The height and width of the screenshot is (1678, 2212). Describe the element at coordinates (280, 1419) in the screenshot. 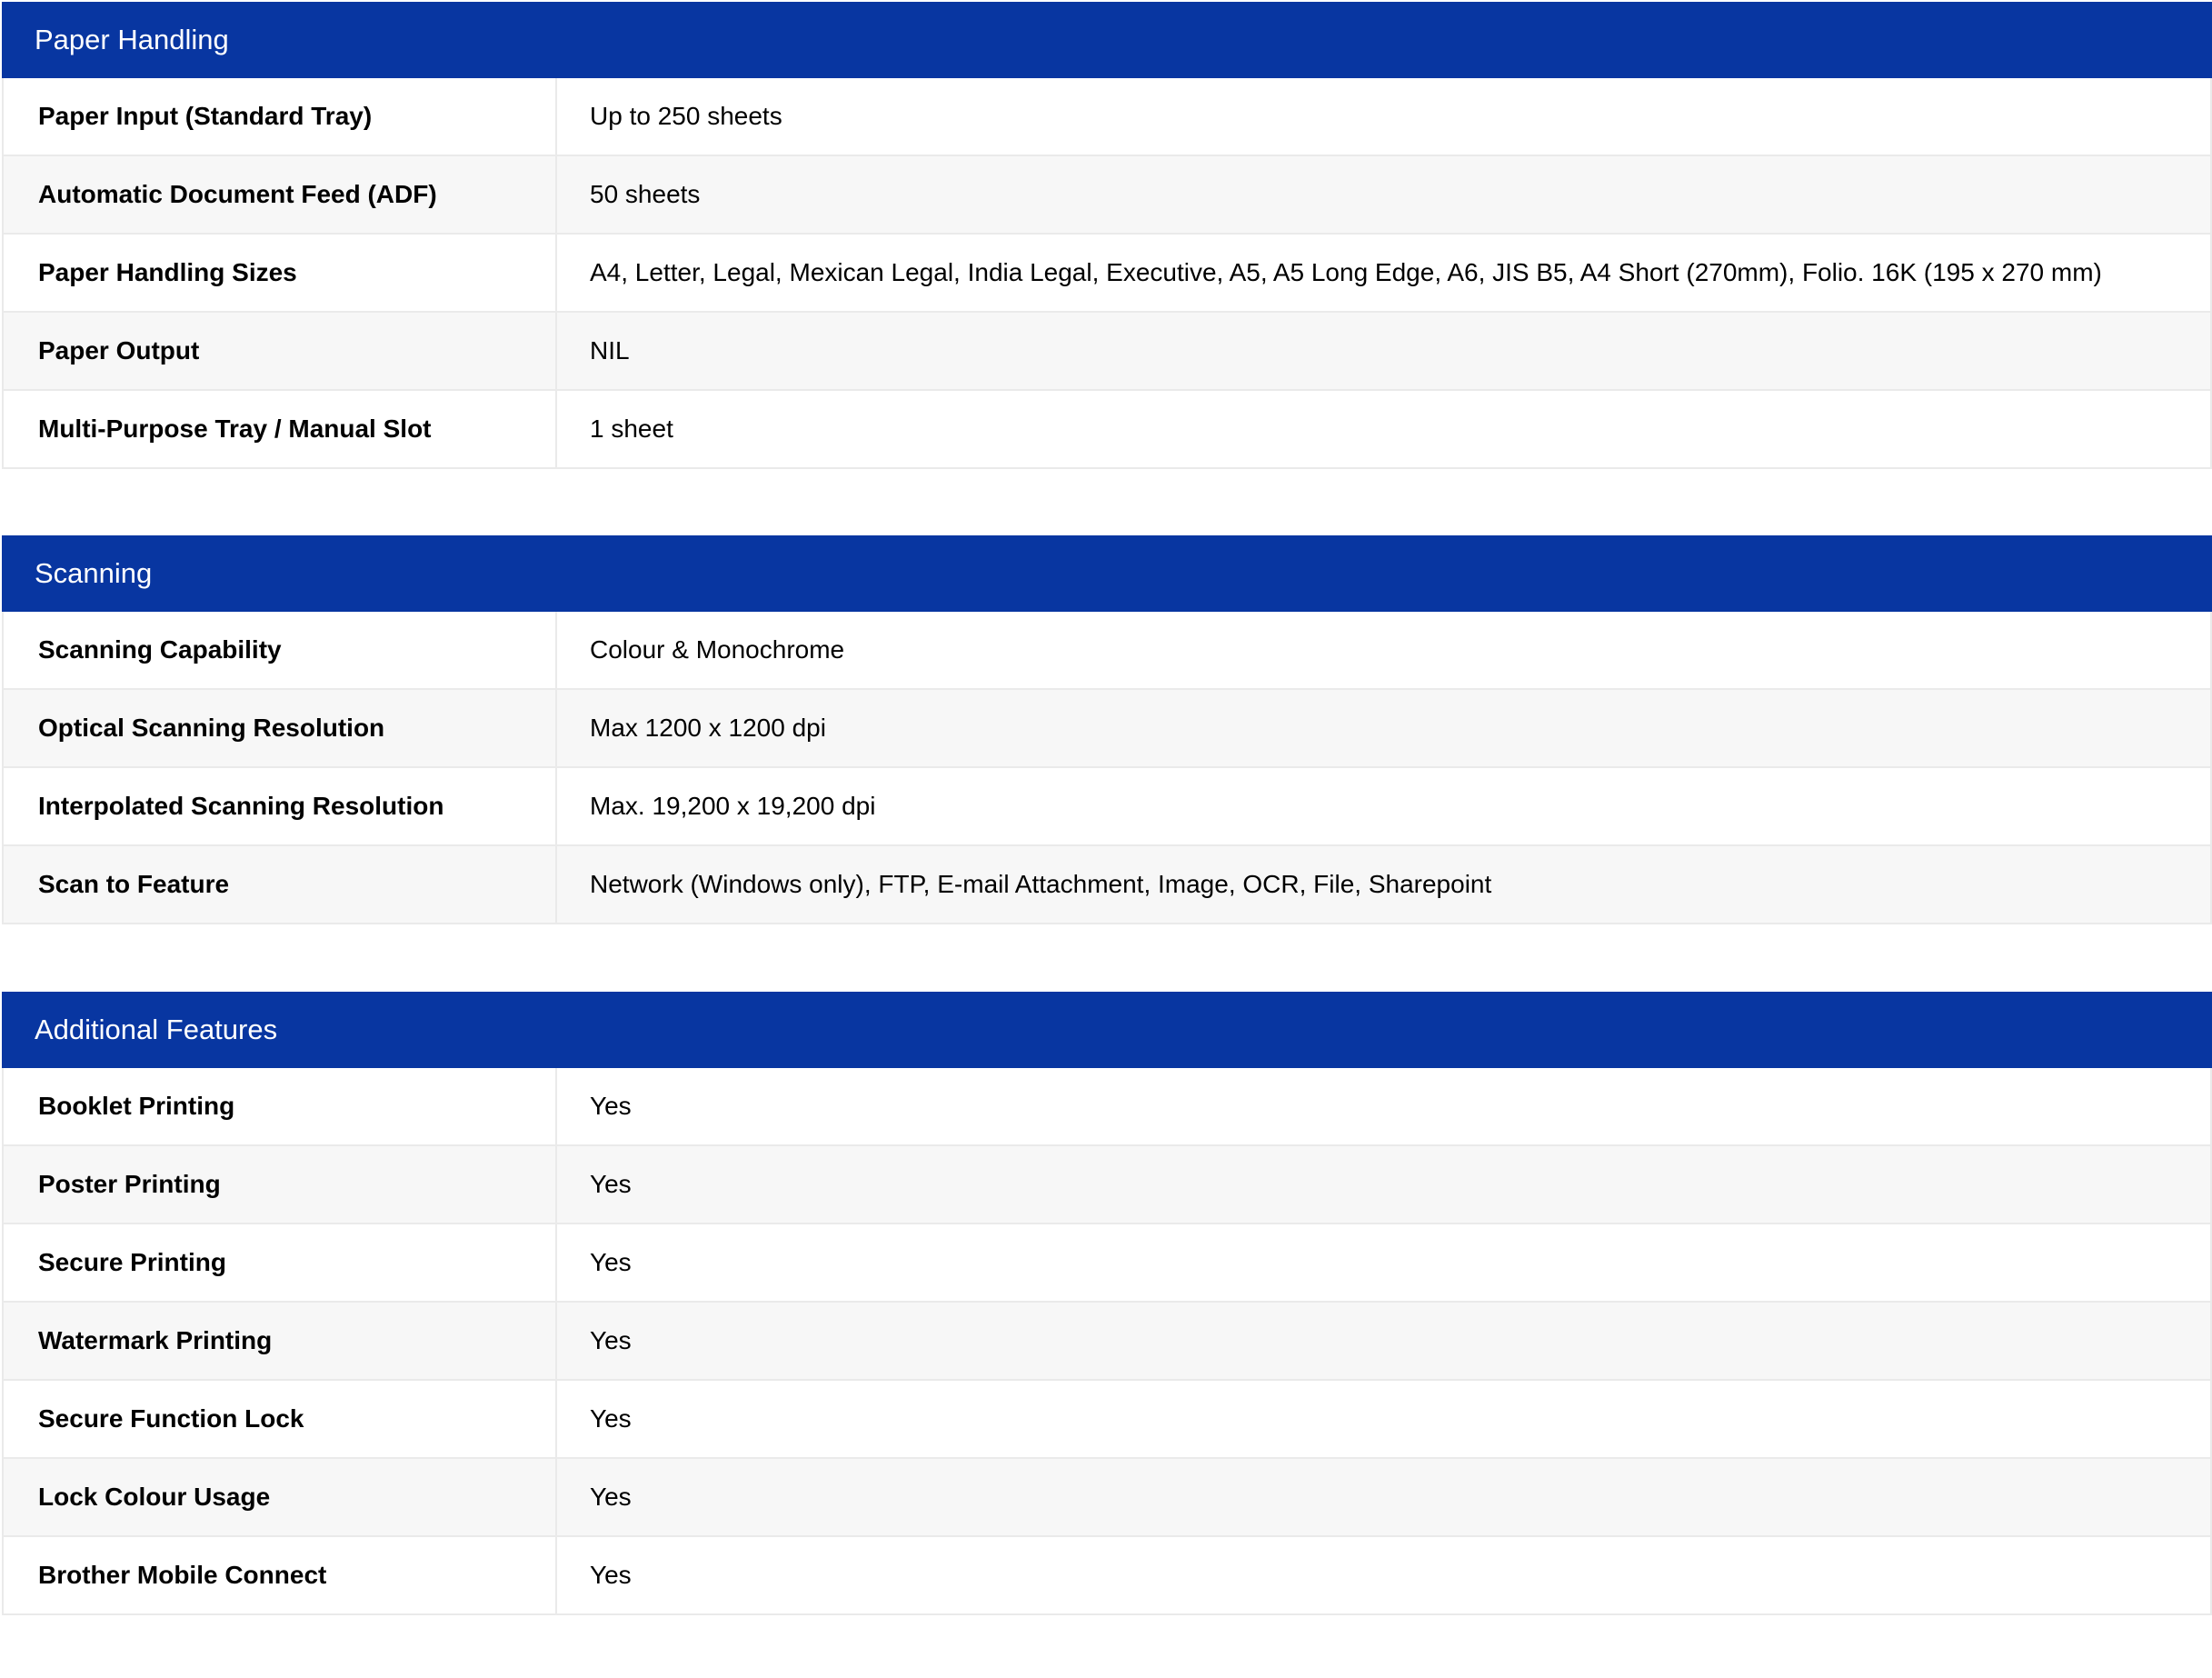

I see `spec-label: Secure Function Lock` at that location.